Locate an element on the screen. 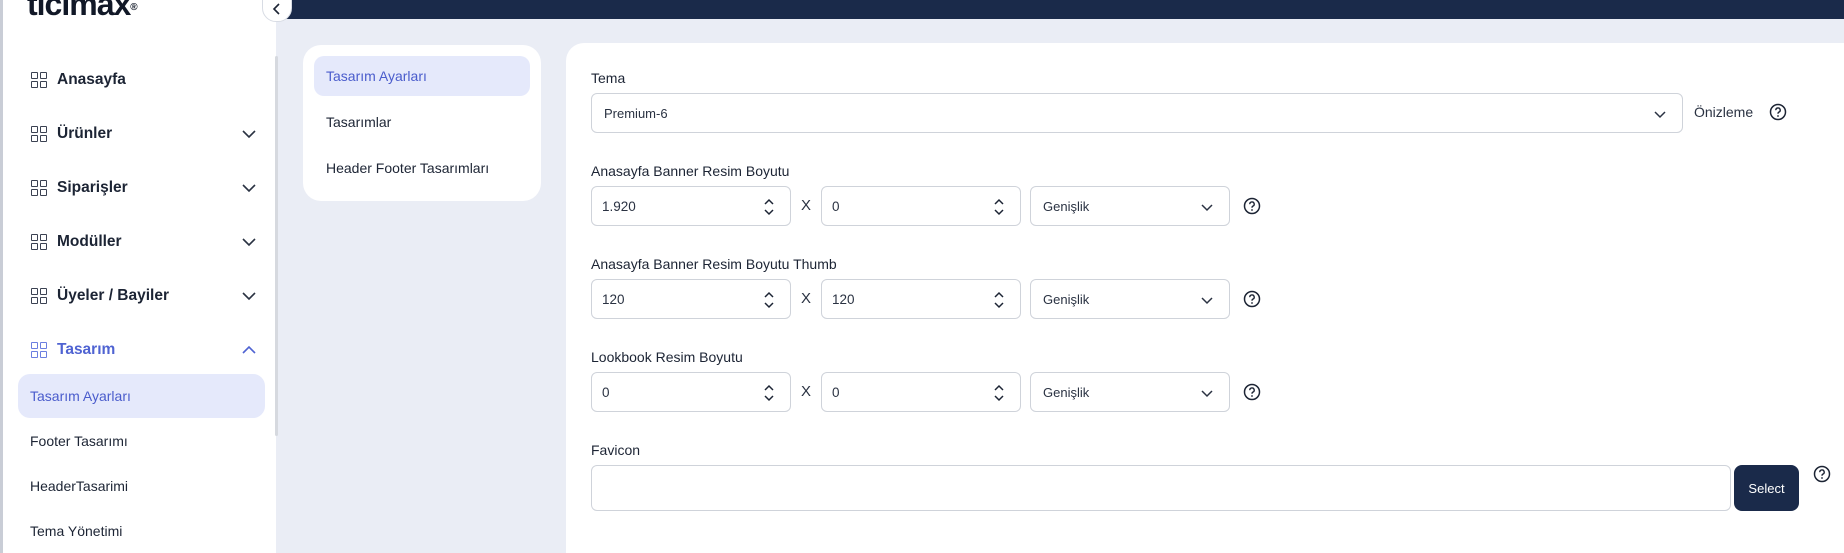  banner-height-value: 0 is located at coordinates (836, 206).